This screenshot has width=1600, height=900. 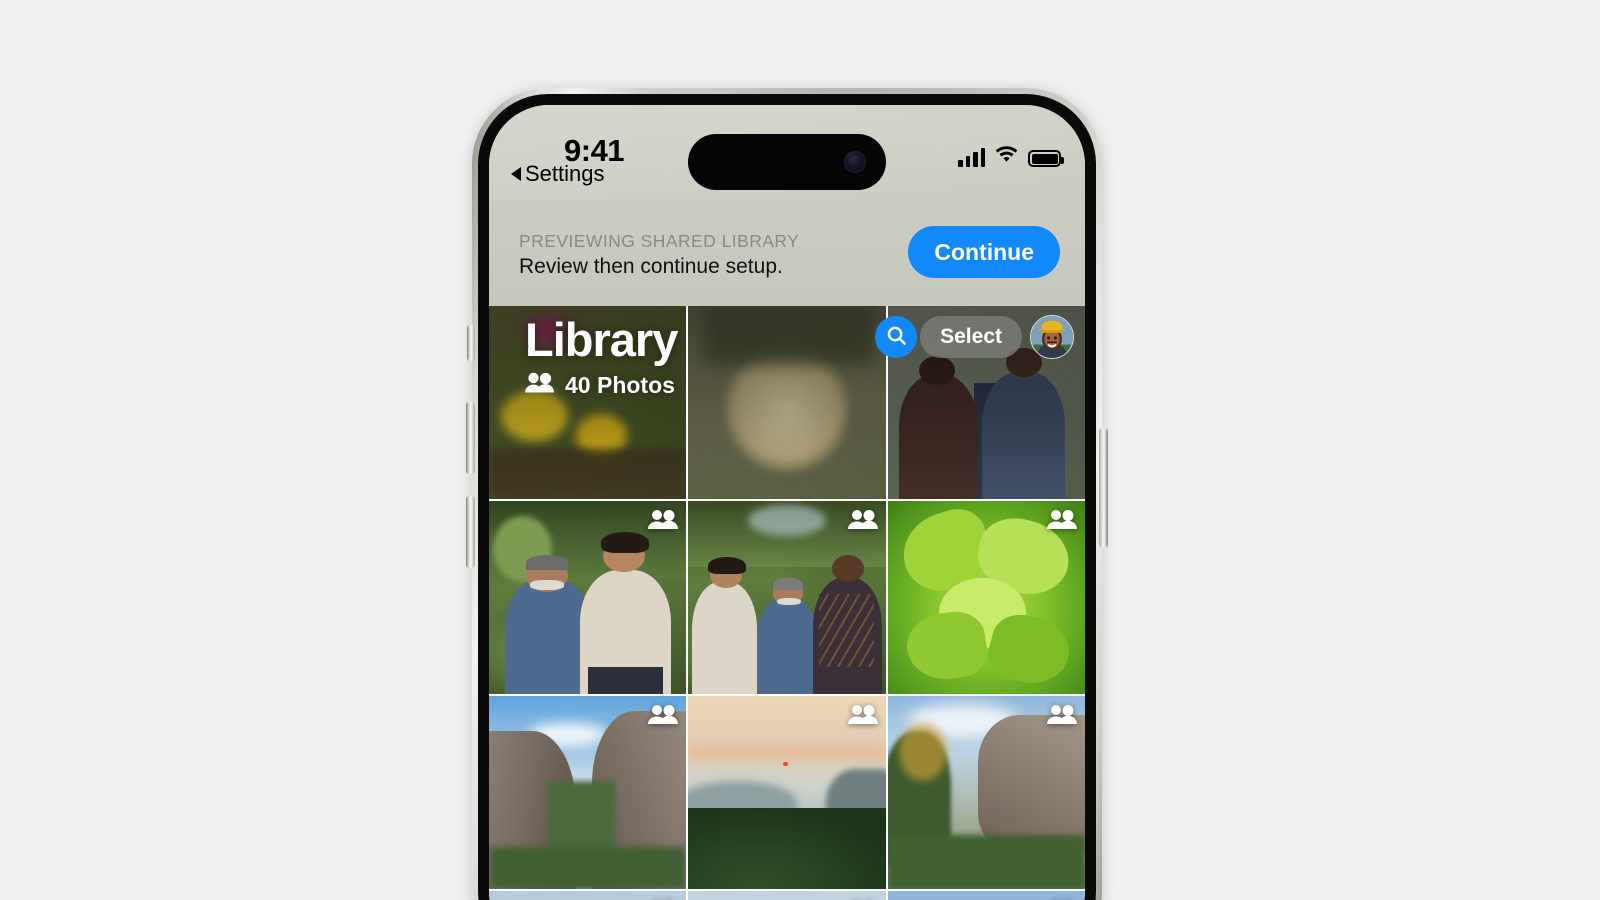 I want to click on search-button, so click(x=896, y=337).